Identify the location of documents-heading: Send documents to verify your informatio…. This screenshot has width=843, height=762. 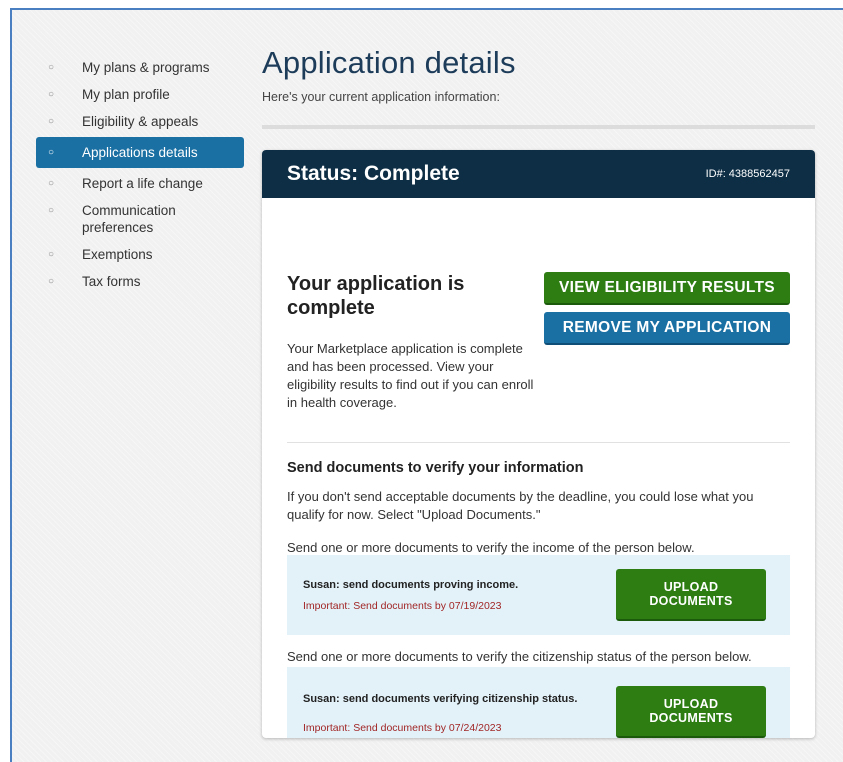
(435, 468).